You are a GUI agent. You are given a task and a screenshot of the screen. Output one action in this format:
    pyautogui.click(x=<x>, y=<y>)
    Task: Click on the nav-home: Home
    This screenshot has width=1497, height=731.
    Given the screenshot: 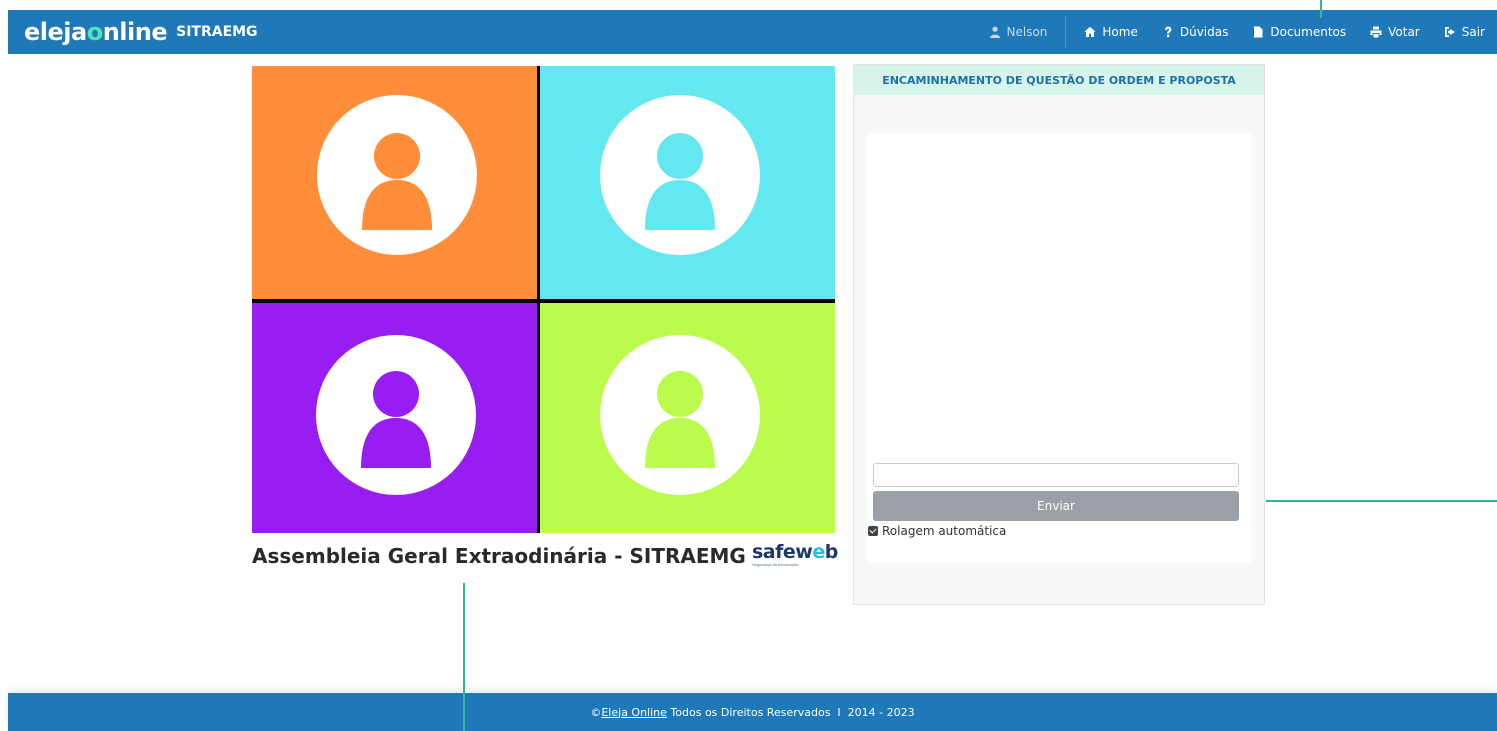 What is the action you would take?
    pyautogui.click(x=1110, y=32)
    